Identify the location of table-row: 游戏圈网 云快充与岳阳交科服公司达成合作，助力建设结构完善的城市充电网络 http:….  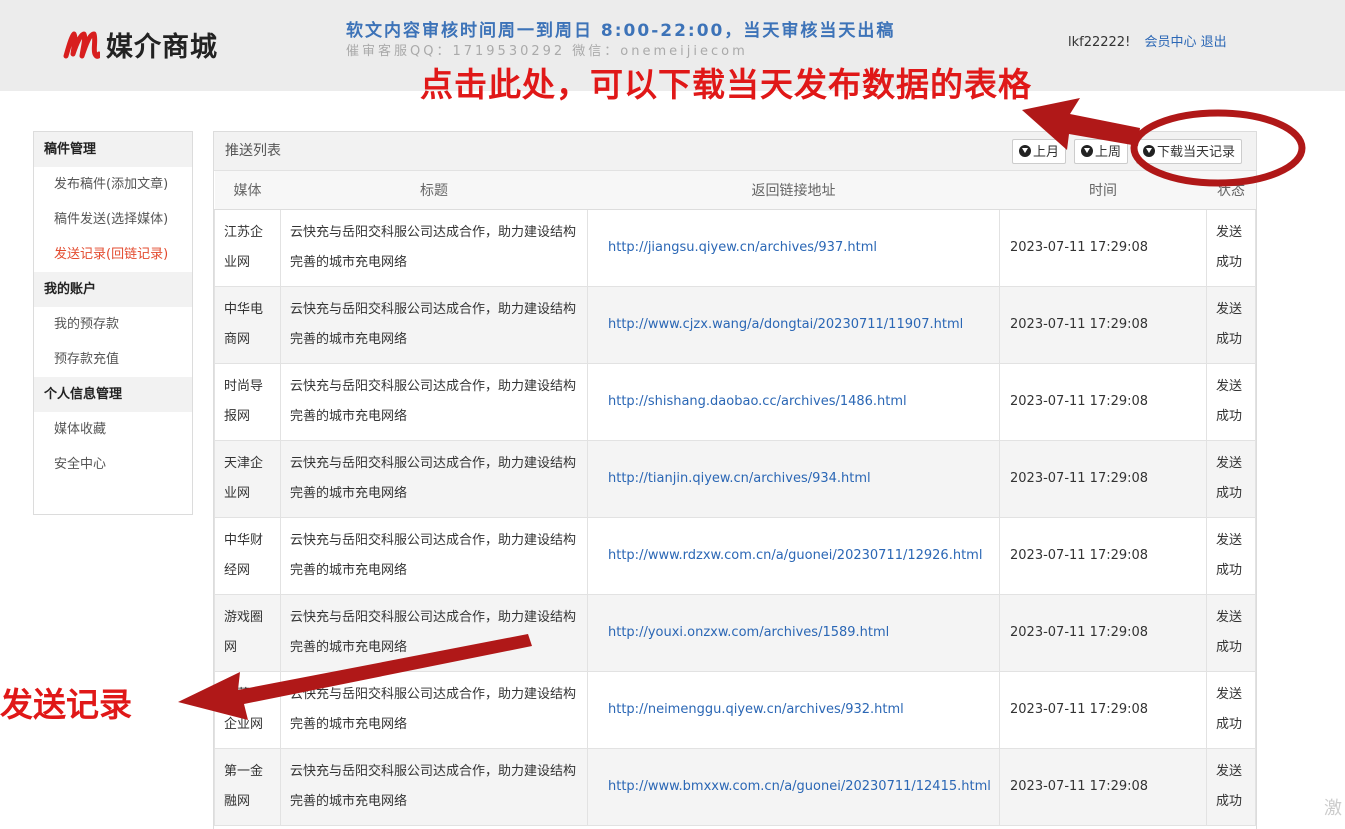
(735, 632).